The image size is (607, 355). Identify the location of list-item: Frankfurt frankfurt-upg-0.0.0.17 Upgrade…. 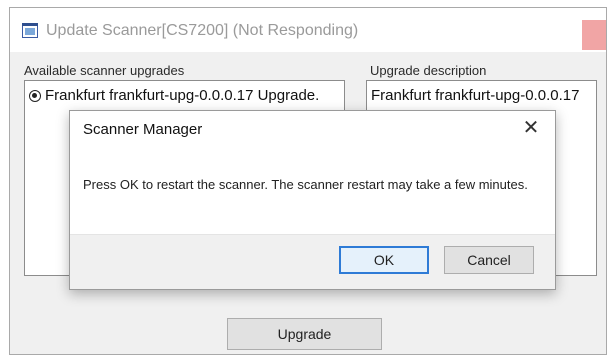
(174, 95).